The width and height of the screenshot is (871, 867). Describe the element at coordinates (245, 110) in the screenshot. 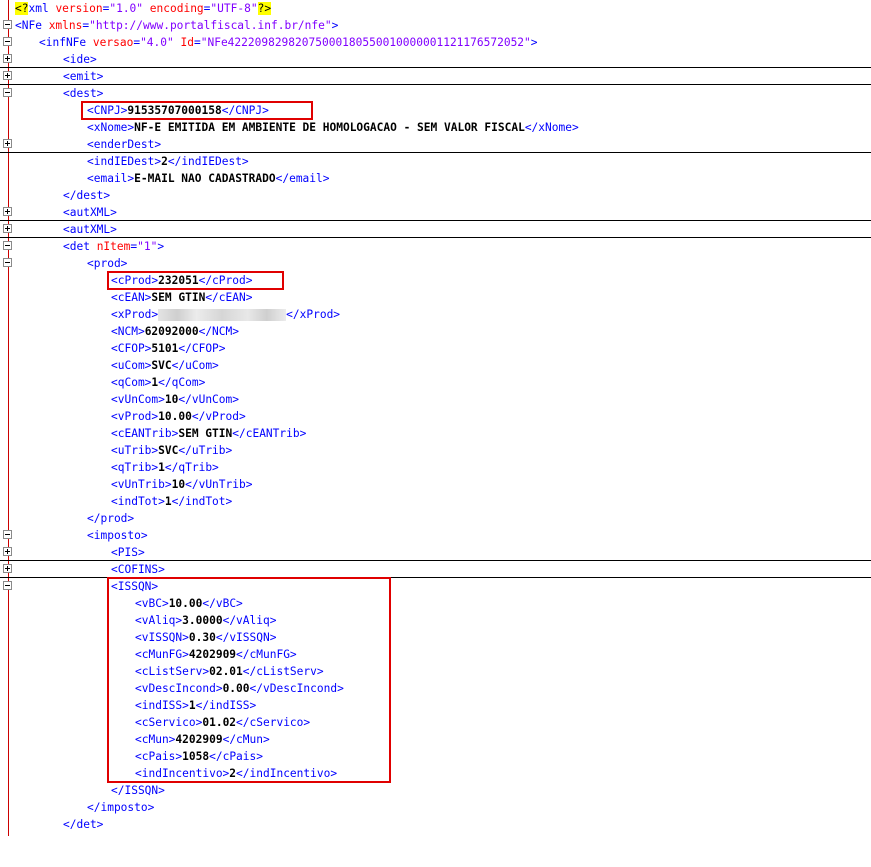

I see `tag-close: </CNPJ>` at that location.